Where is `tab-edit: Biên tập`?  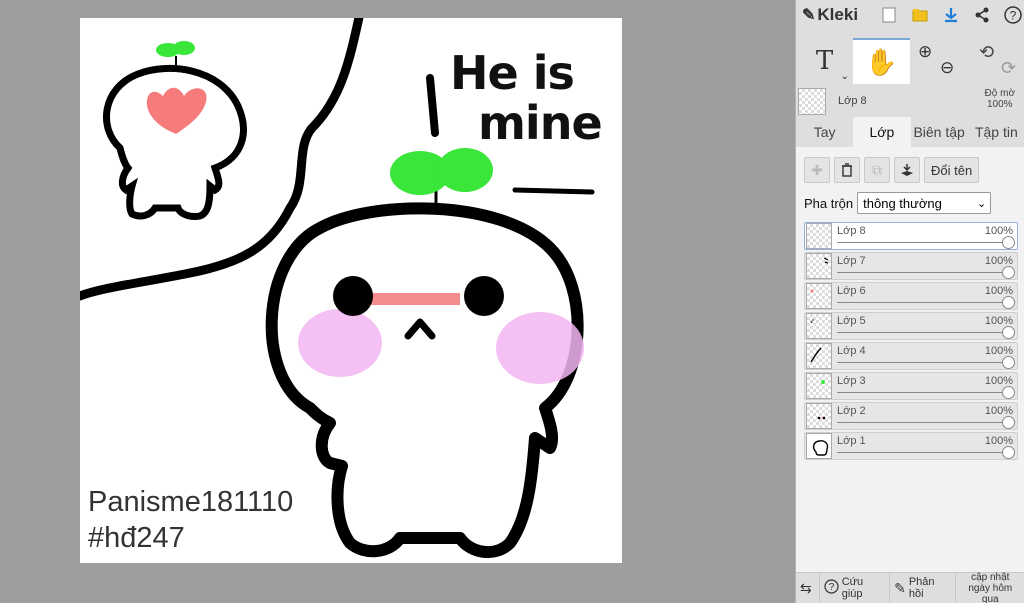 tab-edit: Biên tập is located at coordinates (939, 132).